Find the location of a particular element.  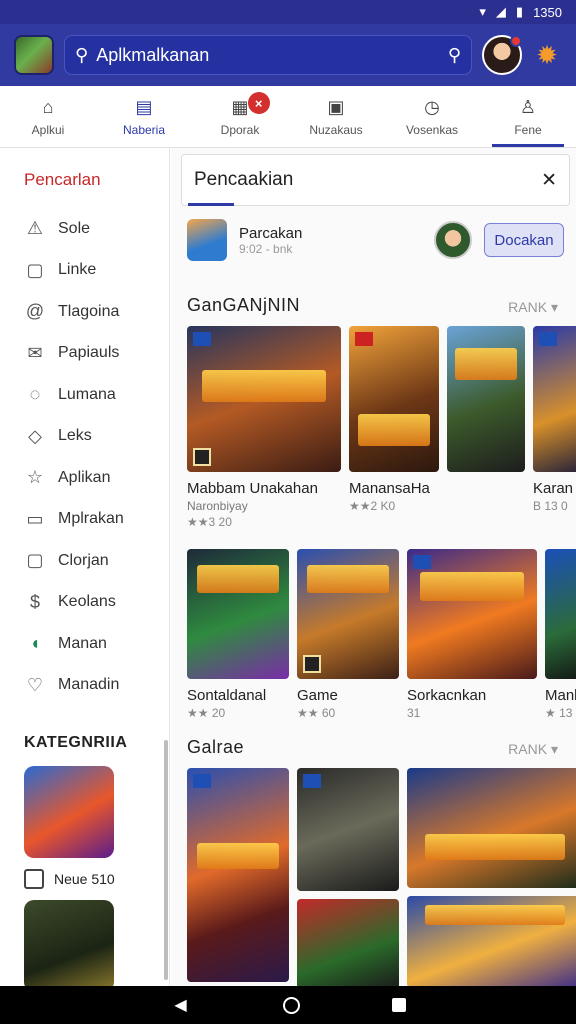

game-meta: Naronbiyay is located at coordinates (217, 506).